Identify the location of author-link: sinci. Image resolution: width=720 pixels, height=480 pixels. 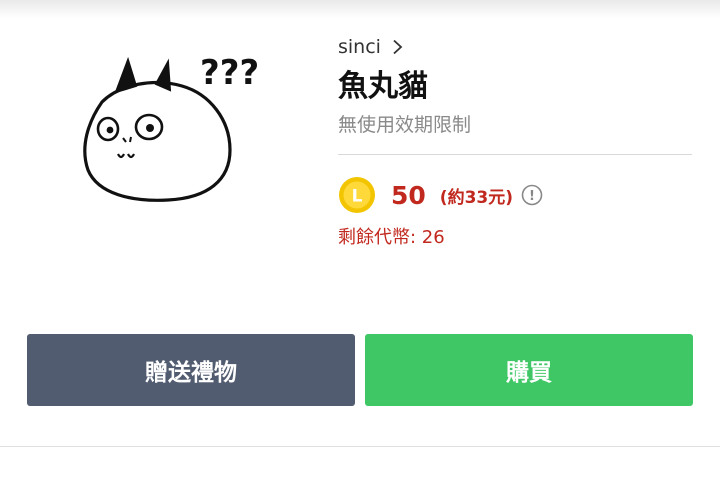
(515, 47).